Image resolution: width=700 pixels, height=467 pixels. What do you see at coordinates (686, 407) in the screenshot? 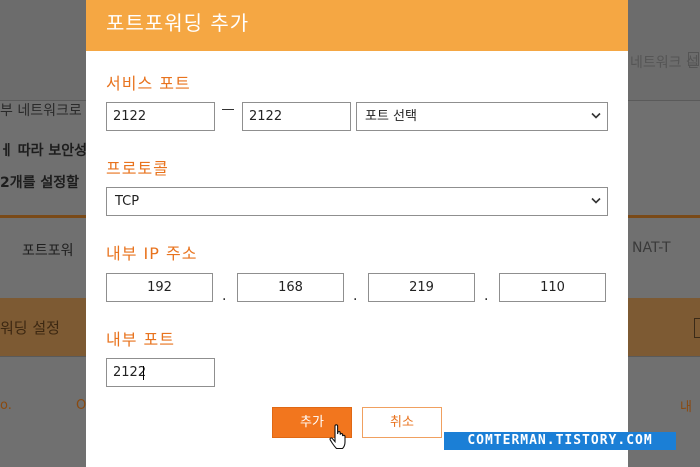
I see `bg-text: 내` at bounding box center [686, 407].